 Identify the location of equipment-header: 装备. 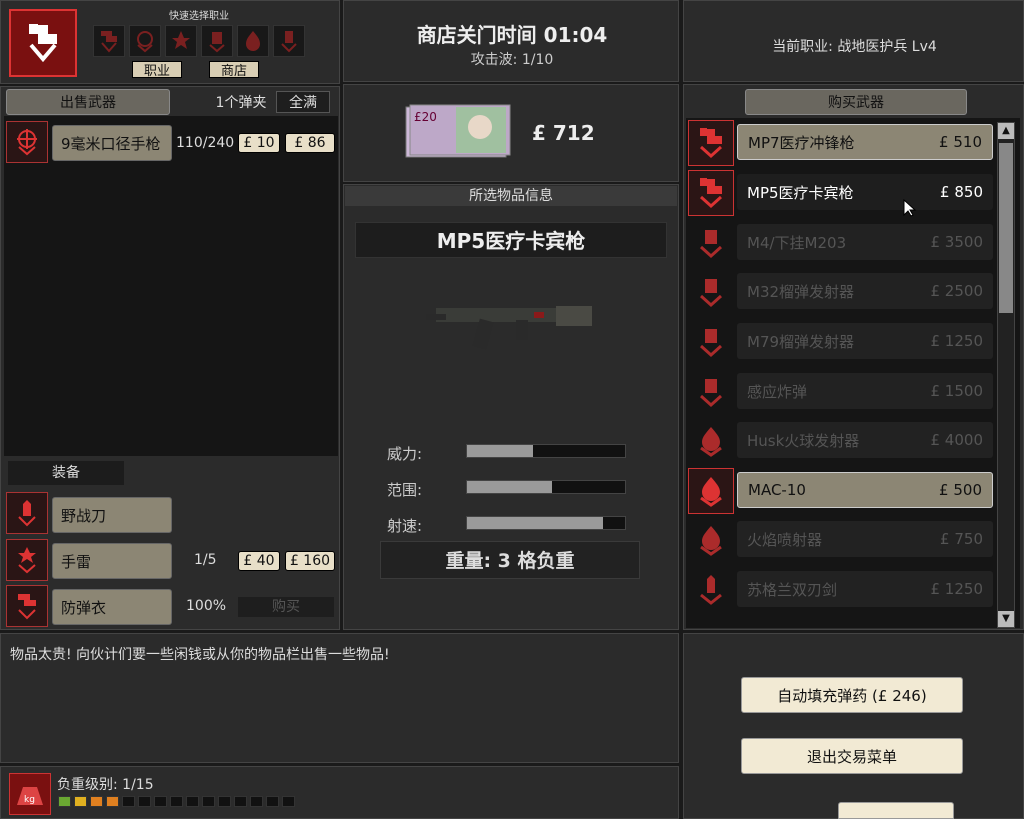
(66, 473).